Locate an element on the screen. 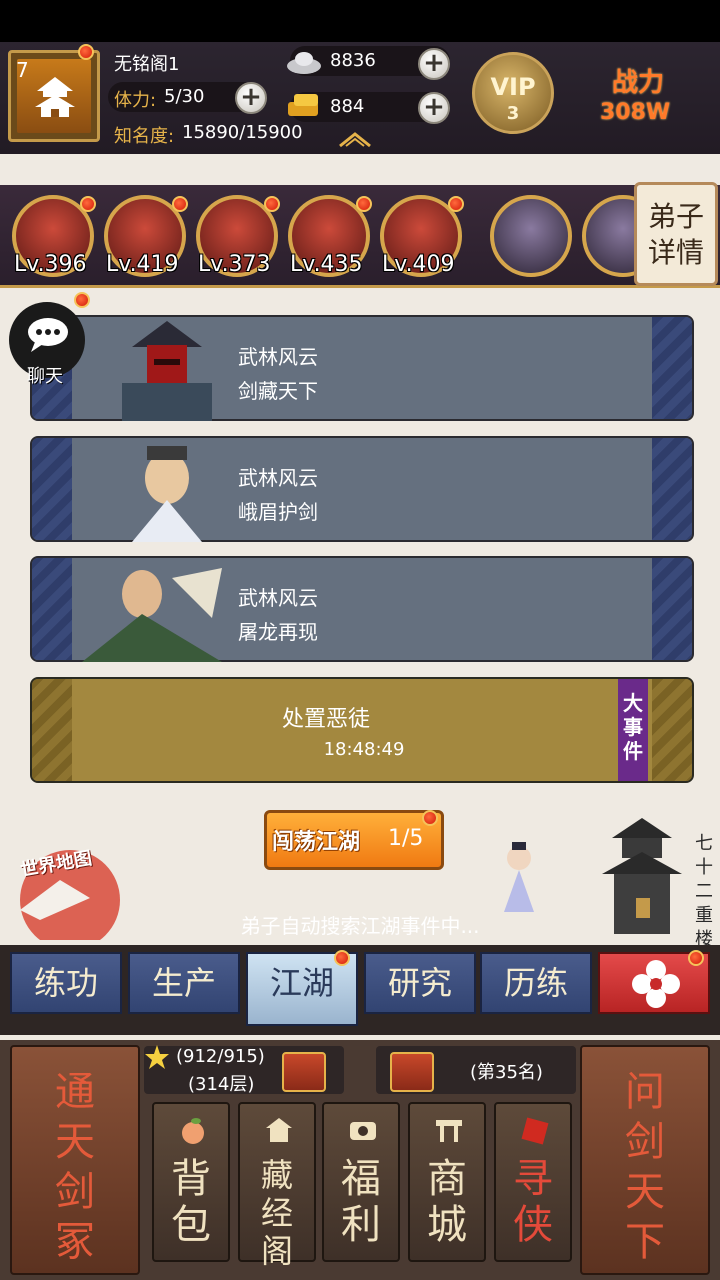 This screenshot has width=720, height=1280. disciple-level: Lv.373 is located at coordinates (234, 264).